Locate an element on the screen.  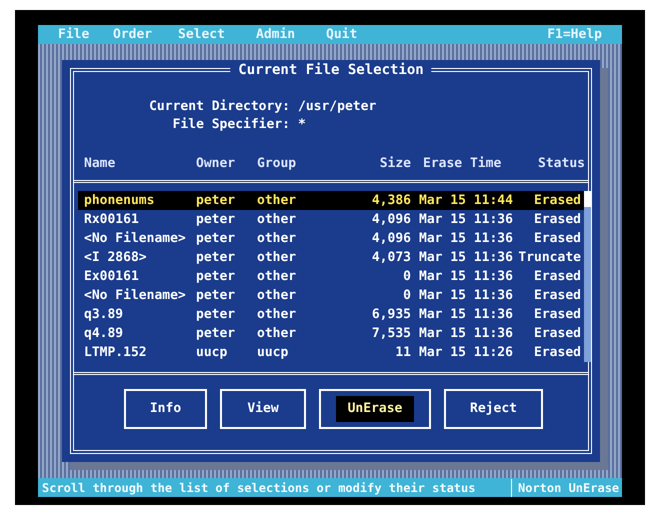
column-header: Size is located at coordinates (394, 163).